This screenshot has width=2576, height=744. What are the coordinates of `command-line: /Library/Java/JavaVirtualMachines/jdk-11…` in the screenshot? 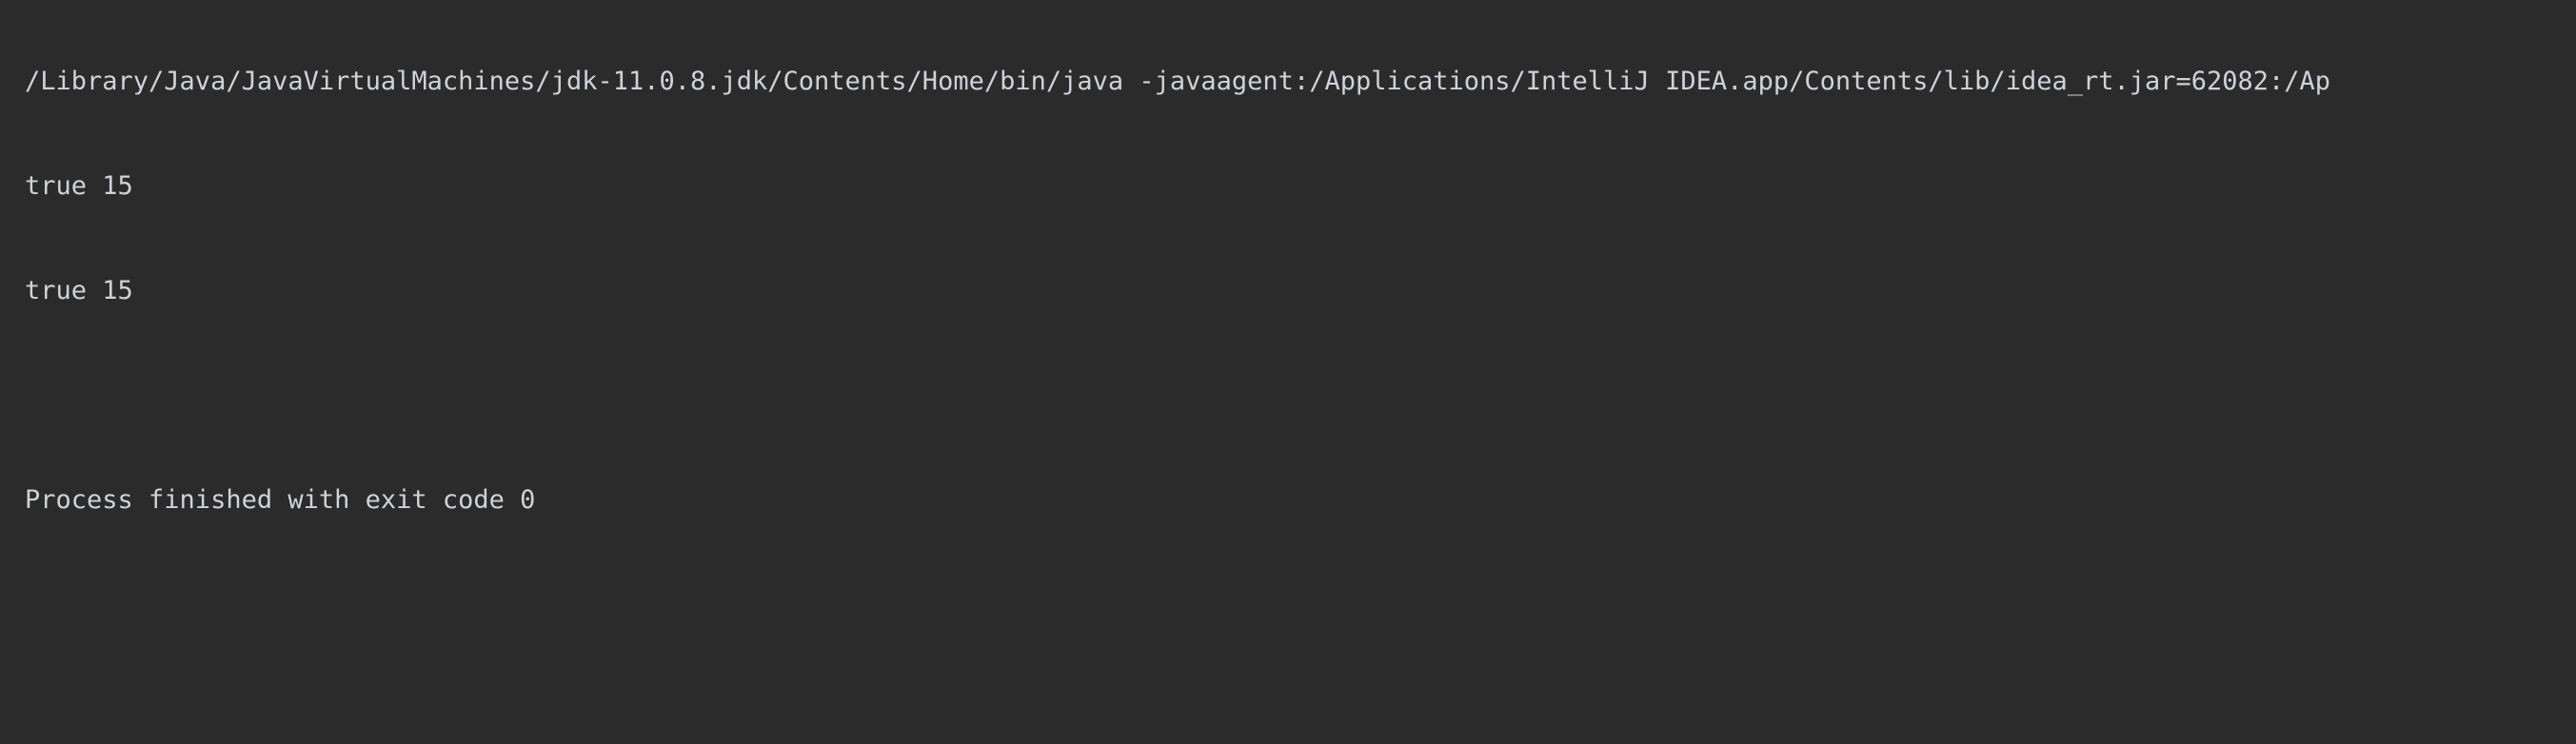 It's located at (1178, 81).